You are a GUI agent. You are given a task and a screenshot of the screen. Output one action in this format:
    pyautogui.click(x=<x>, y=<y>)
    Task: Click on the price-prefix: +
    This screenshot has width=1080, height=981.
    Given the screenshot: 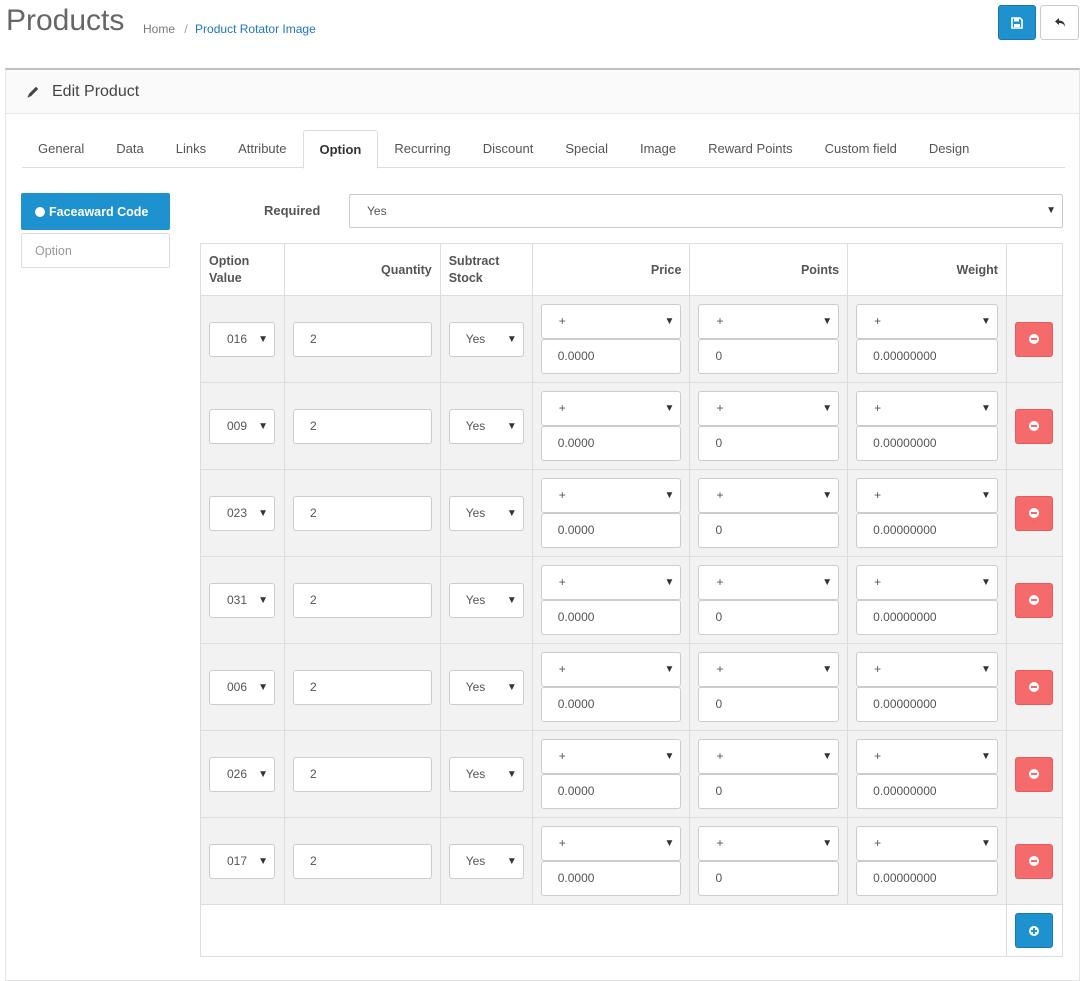 What is the action you would take?
    pyautogui.click(x=562, y=843)
    